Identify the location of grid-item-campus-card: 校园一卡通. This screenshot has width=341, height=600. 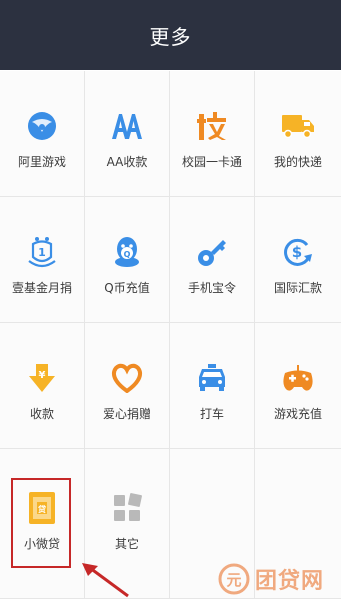
(212, 134).